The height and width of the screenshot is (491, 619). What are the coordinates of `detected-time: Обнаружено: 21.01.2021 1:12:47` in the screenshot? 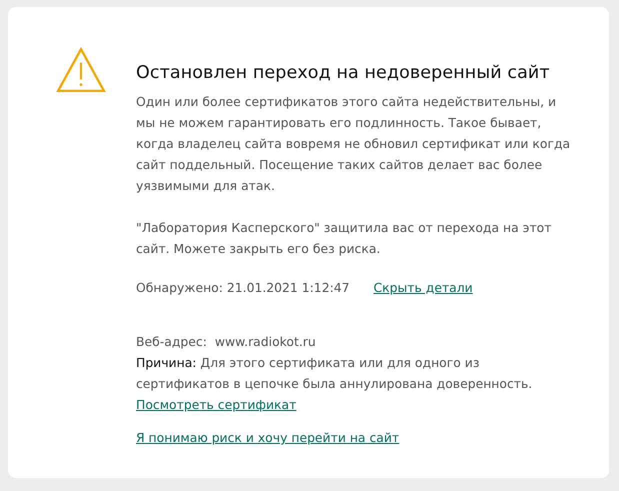 It's located at (243, 288).